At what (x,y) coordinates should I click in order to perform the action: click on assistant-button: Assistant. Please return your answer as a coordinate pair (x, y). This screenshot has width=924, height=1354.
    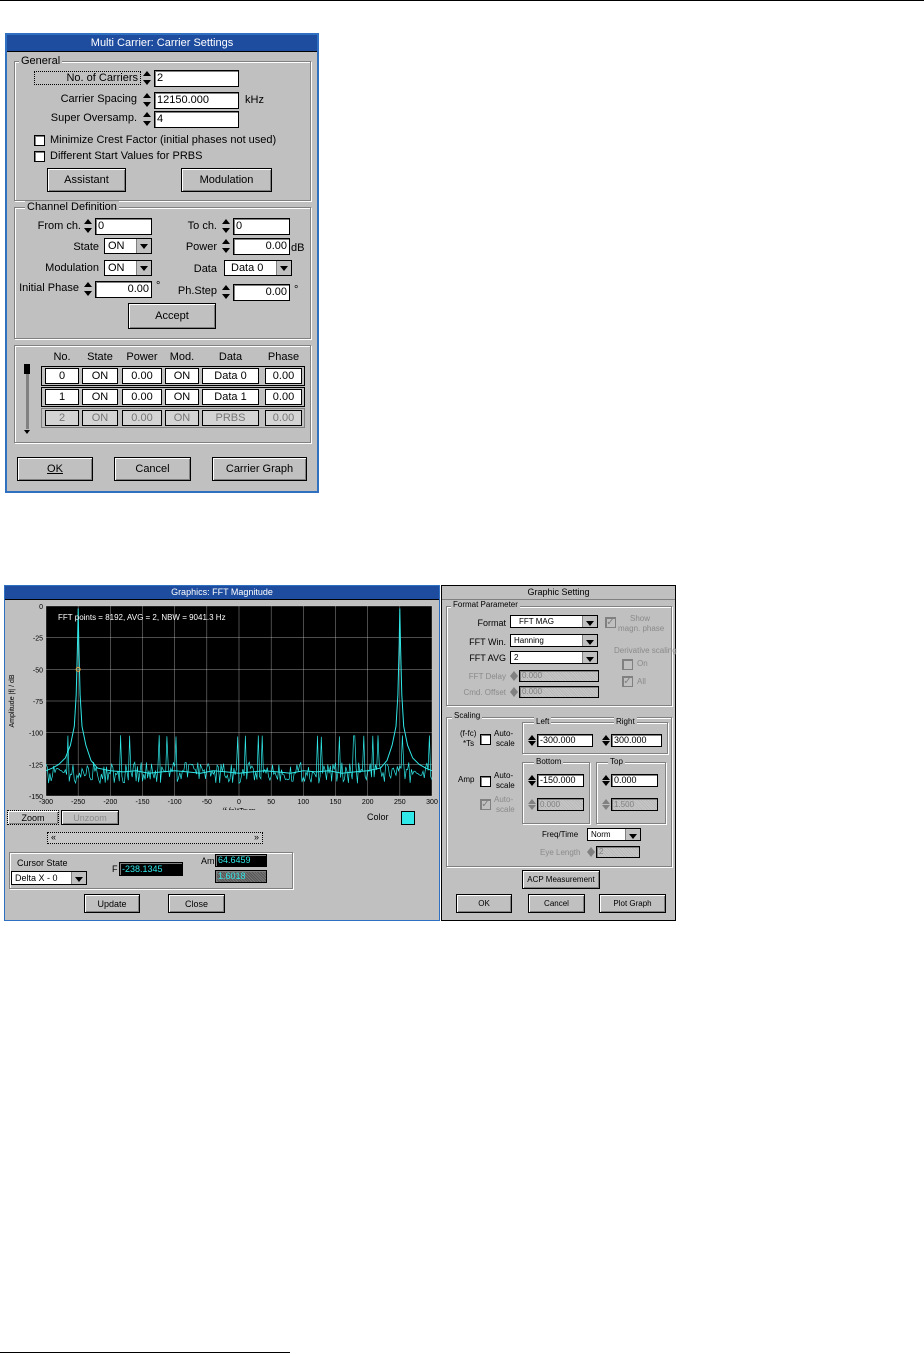
    Looking at the image, I should click on (86, 180).